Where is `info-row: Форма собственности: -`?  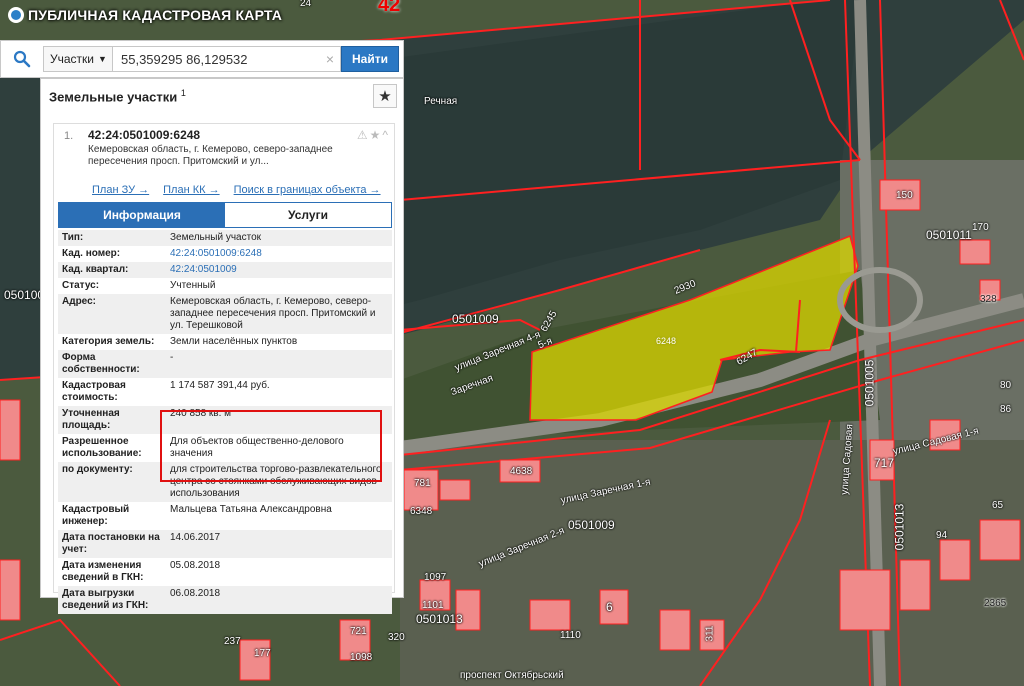
info-row: Форма собственности: - is located at coordinates (225, 364).